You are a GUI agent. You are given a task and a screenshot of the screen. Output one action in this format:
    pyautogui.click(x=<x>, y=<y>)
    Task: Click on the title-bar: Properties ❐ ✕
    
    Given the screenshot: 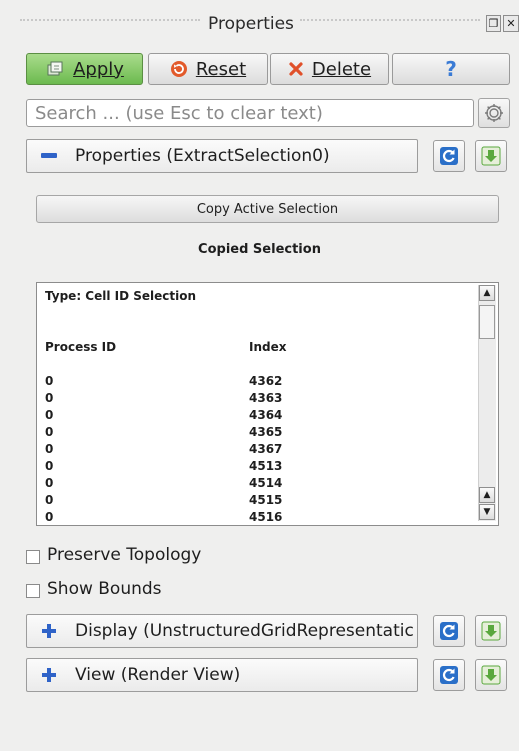 What is the action you would take?
    pyautogui.click(x=259, y=20)
    